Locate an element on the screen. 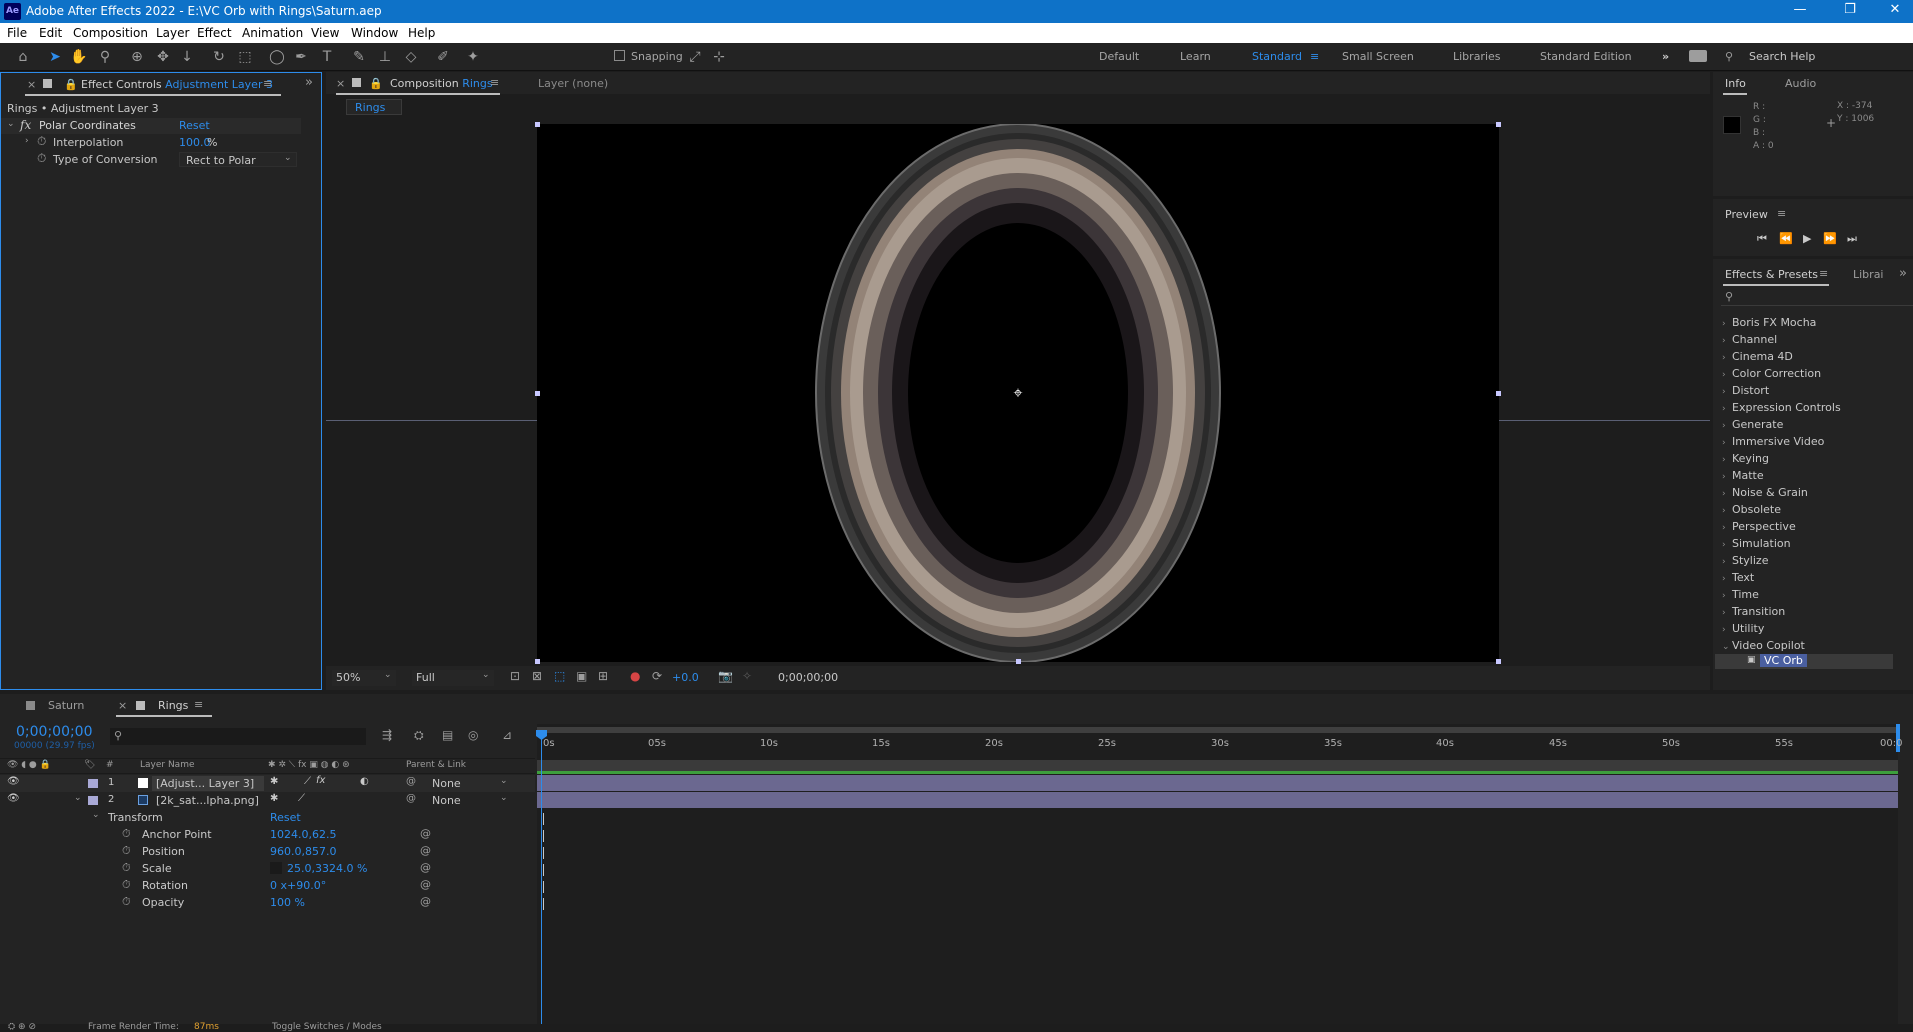  adjustment-switch-icon: ◐ is located at coordinates (364, 781).